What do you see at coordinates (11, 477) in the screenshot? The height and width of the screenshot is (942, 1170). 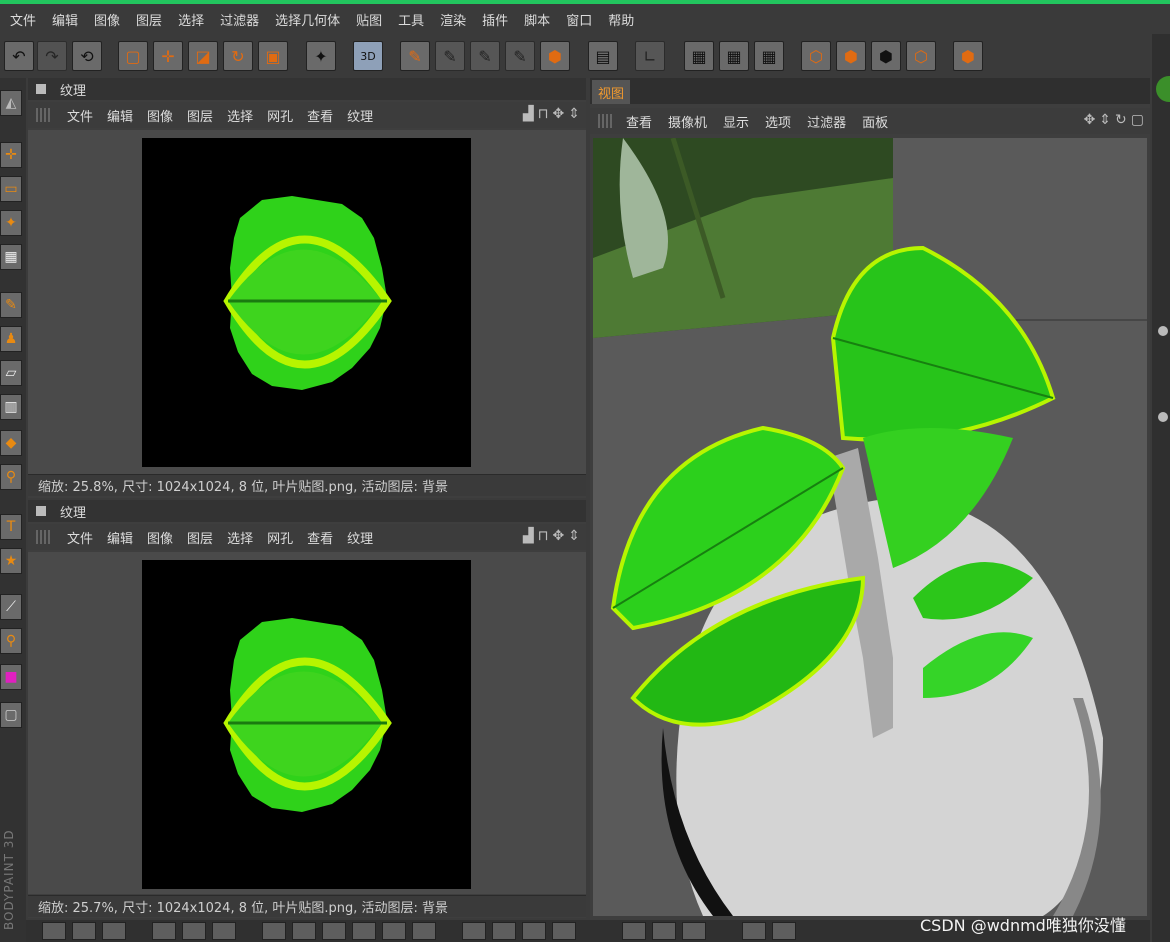 I see `dodge-tool-icon: ⚲` at bounding box center [11, 477].